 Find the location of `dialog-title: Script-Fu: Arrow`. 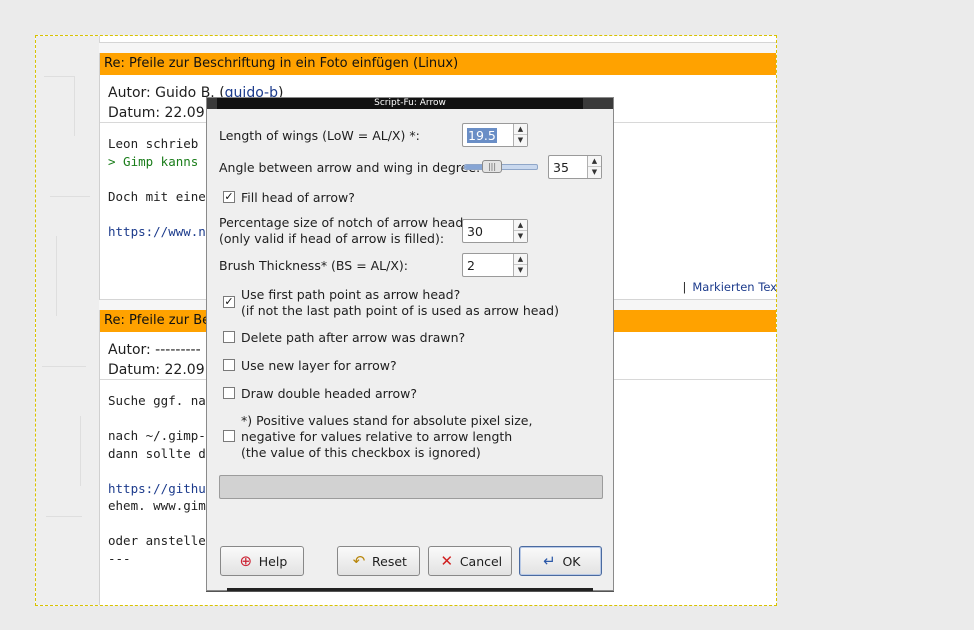

dialog-title: Script-Fu: Arrow is located at coordinates (410, 103).